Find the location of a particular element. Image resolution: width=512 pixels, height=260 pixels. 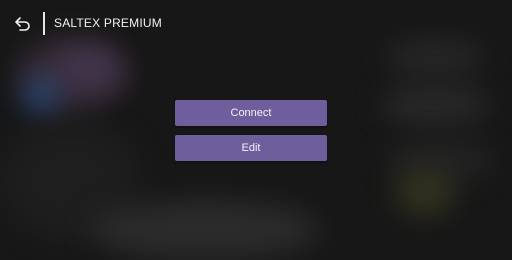

back-button is located at coordinates (23, 24).